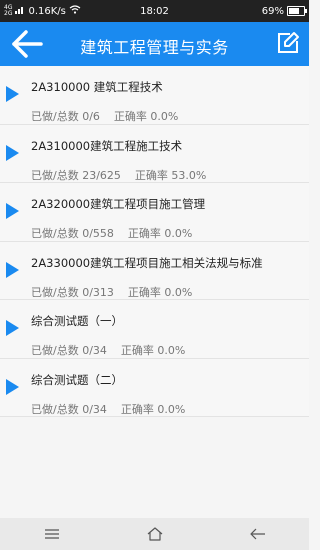 Image resolution: width=320 pixels, height=550 pixels. I want to click on chapter-name: 综合测试题（一）, so click(77, 321).